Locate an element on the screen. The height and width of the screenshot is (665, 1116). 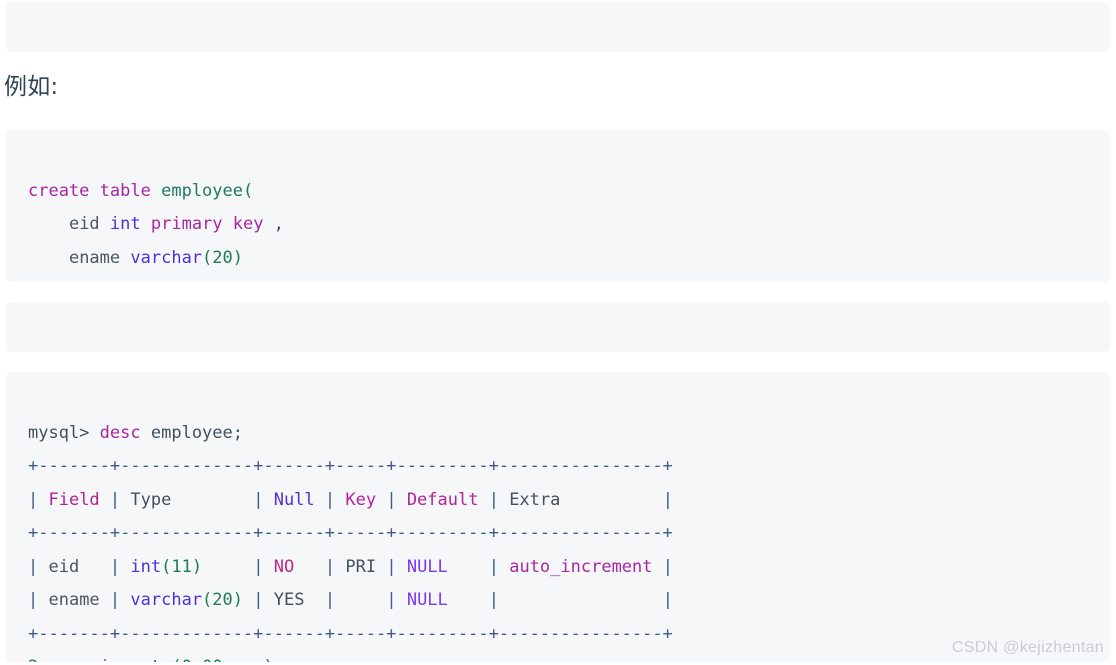
token-col2-type: varchar is located at coordinates (166, 257).